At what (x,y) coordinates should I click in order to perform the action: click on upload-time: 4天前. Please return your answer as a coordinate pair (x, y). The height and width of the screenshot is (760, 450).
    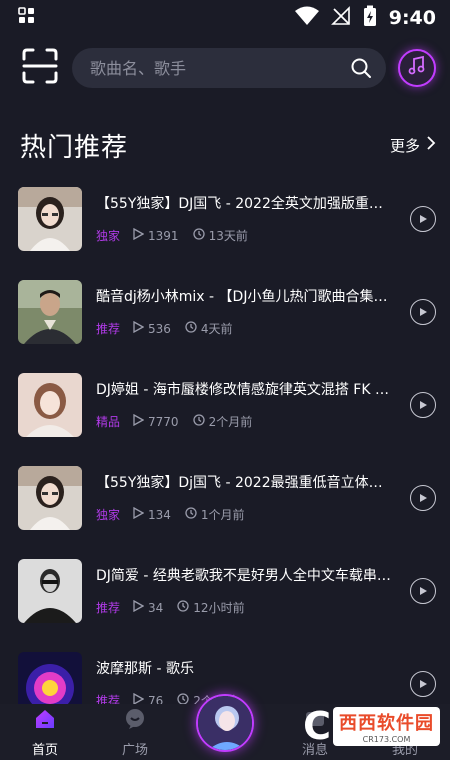
    Looking at the image, I should click on (216, 329).